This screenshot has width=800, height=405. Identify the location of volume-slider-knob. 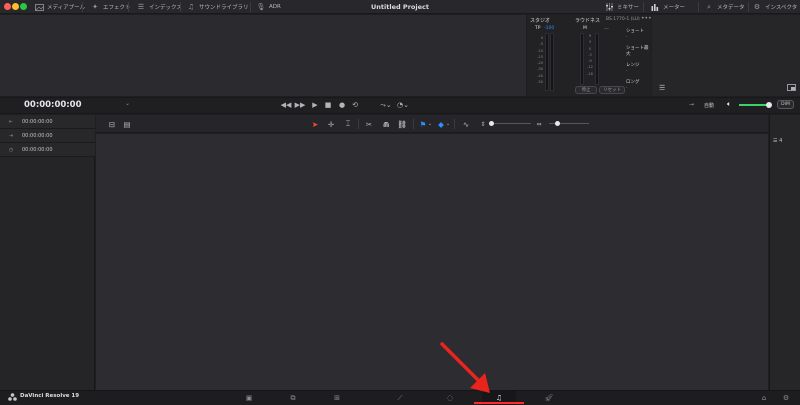
(768, 105).